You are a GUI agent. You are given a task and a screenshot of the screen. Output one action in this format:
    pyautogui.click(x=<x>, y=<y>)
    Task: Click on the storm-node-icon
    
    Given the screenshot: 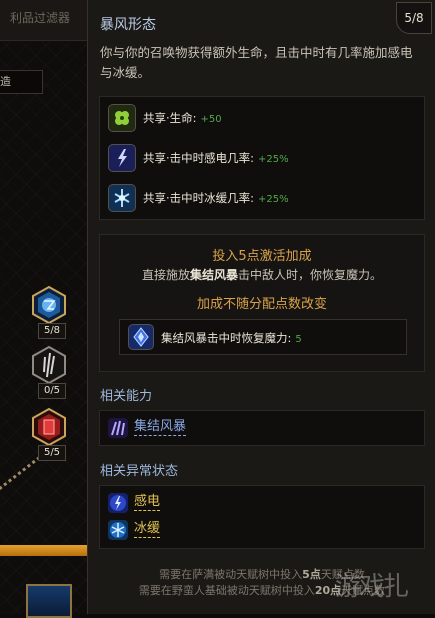 What is the action you would take?
    pyautogui.click(x=49, y=305)
    